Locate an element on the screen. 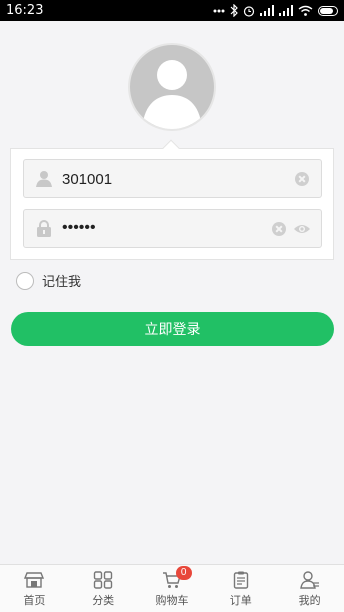 The image size is (344, 612). password-field: •••••• is located at coordinates (172, 228).